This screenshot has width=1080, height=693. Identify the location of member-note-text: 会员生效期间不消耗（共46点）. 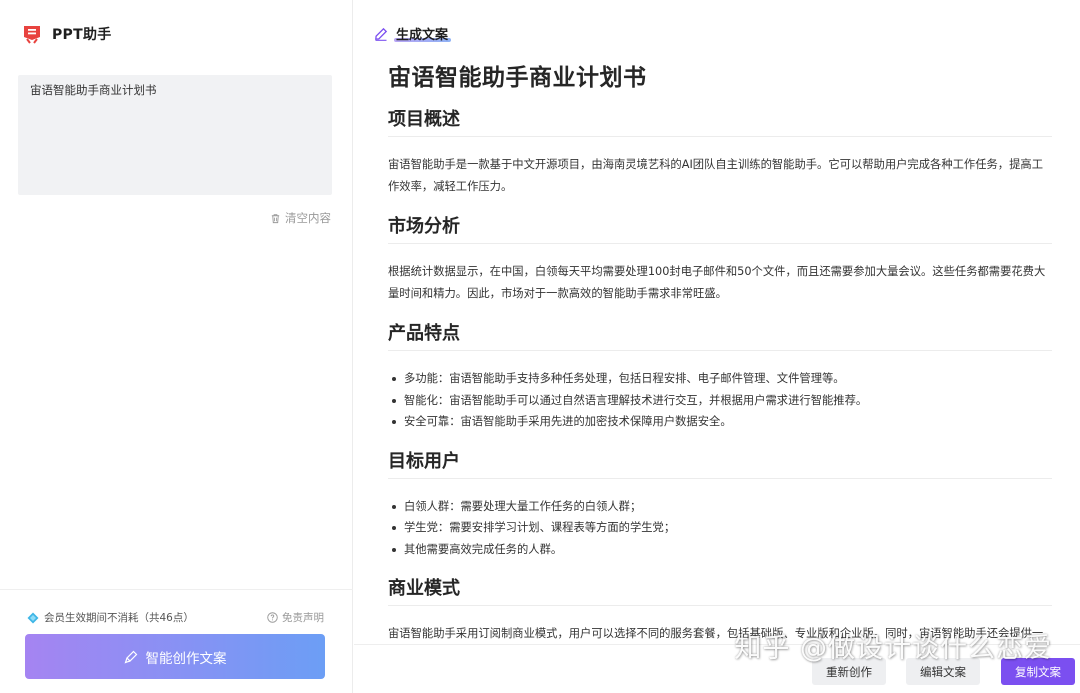
(119, 618).